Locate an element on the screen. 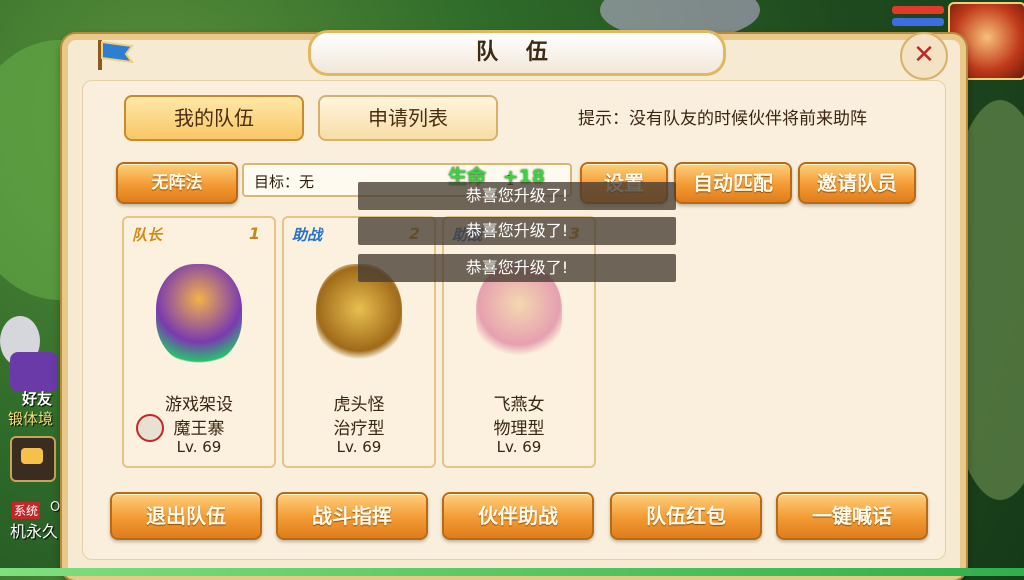  character-figure is located at coordinates (199, 314).